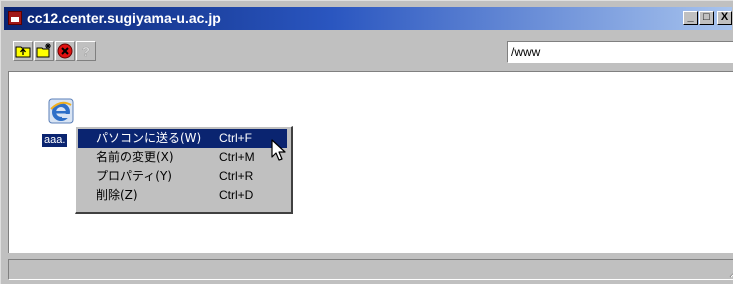  What do you see at coordinates (236, 176) in the screenshot?
I see `menu-item-shortcut: Ctrl+R` at bounding box center [236, 176].